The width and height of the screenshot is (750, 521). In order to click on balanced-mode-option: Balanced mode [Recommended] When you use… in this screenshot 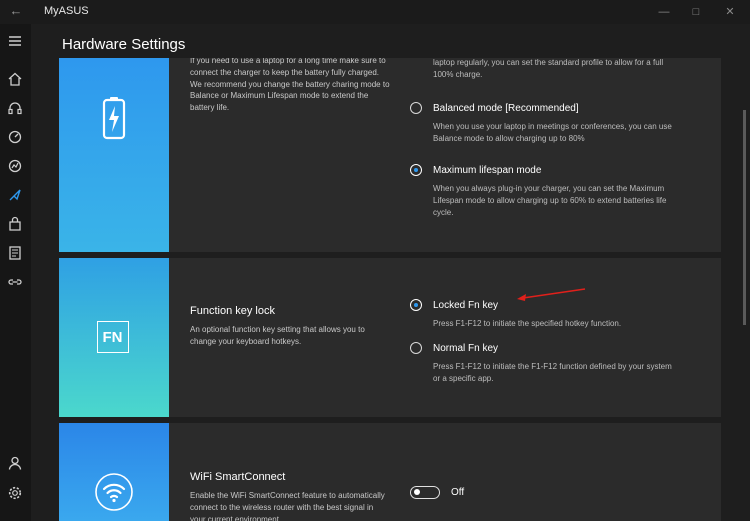, I will do `click(560, 122)`.